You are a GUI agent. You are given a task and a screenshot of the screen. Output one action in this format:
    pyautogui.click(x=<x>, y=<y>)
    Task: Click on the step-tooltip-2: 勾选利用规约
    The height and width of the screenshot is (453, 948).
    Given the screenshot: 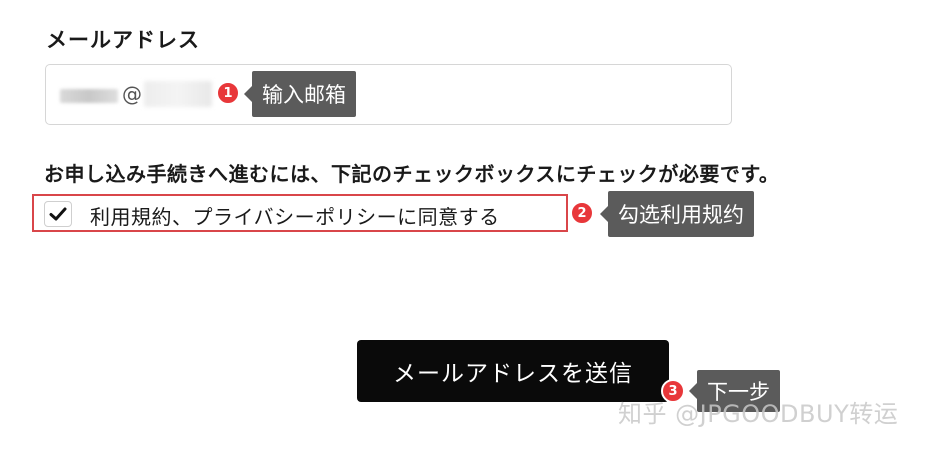 What is the action you would take?
    pyautogui.click(x=677, y=214)
    